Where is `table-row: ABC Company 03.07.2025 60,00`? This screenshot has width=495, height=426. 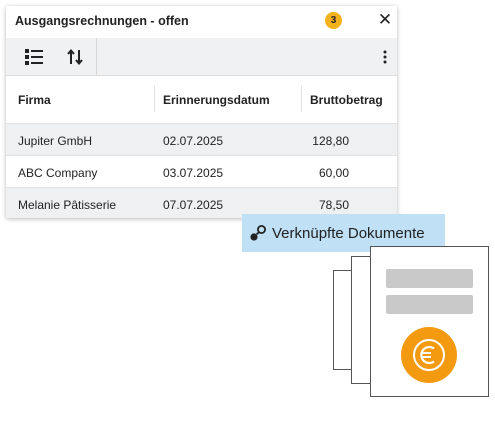
table-row: ABC Company 03.07.2025 60,00 is located at coordinates (201, 172).